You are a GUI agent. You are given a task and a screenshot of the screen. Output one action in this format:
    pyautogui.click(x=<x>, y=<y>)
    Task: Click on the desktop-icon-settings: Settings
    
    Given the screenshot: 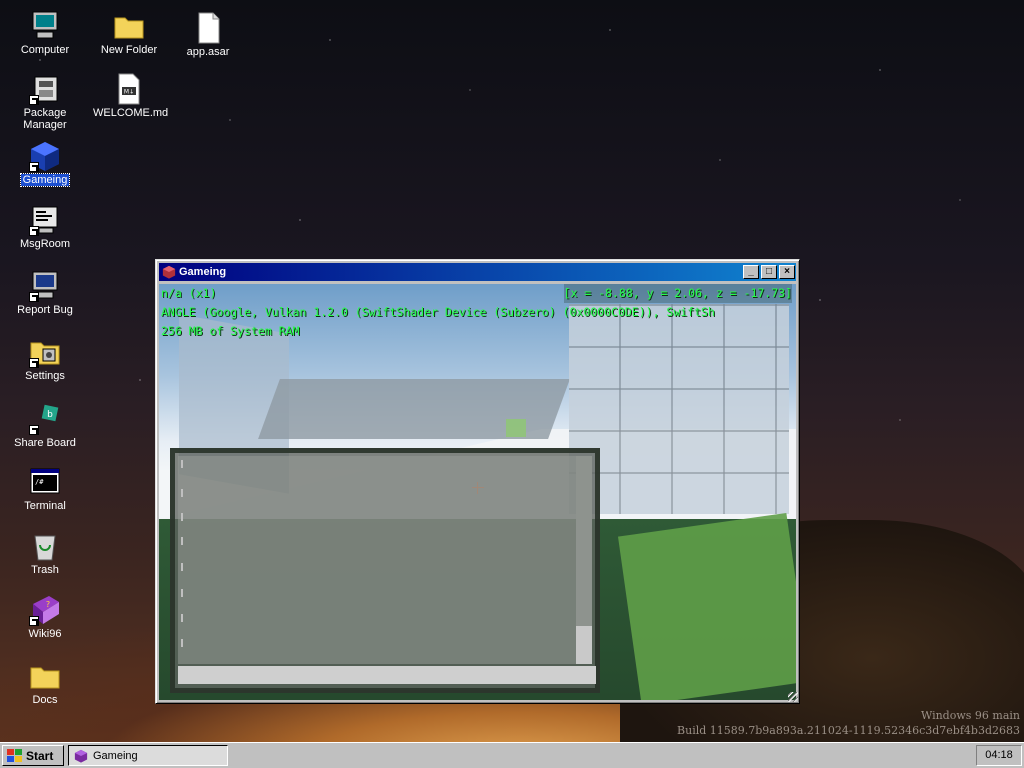 What is the action you would take?
    pyautogui.click(x=45, y=359)
    